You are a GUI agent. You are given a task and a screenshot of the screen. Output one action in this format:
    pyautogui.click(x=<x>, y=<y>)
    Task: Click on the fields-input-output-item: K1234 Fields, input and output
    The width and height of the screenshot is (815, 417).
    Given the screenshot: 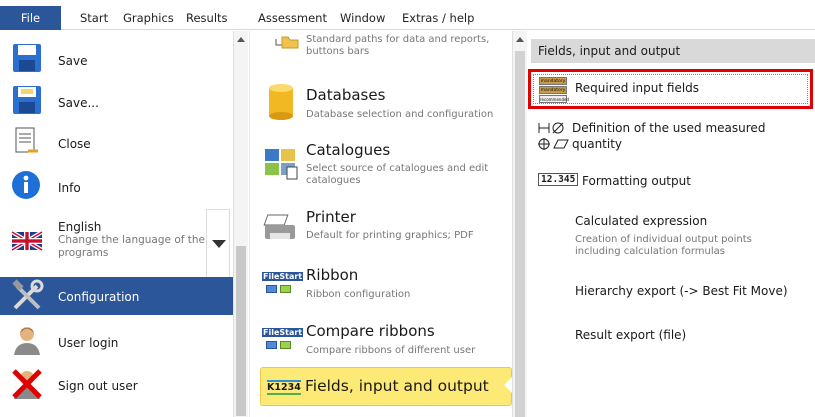 What is the action you would take?
    pyautogui.click(x=386, y=386)
    